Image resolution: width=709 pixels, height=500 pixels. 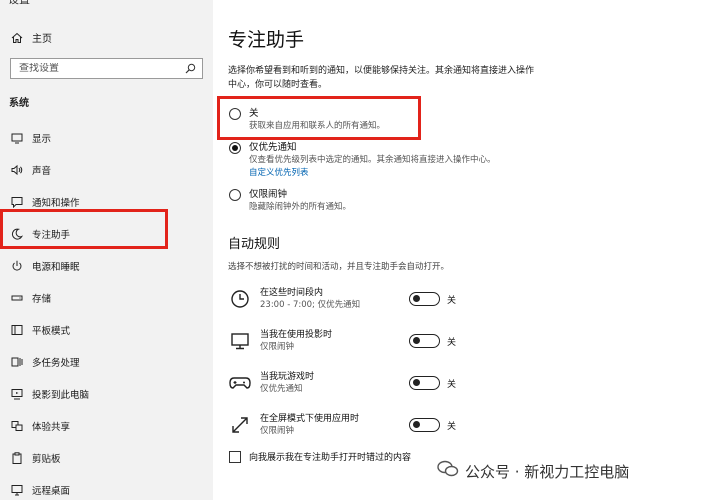 What do you see at coordinates (424, 299) in the screenshot?
I see `rule-toggle-times` at bounding box center [424, 299].